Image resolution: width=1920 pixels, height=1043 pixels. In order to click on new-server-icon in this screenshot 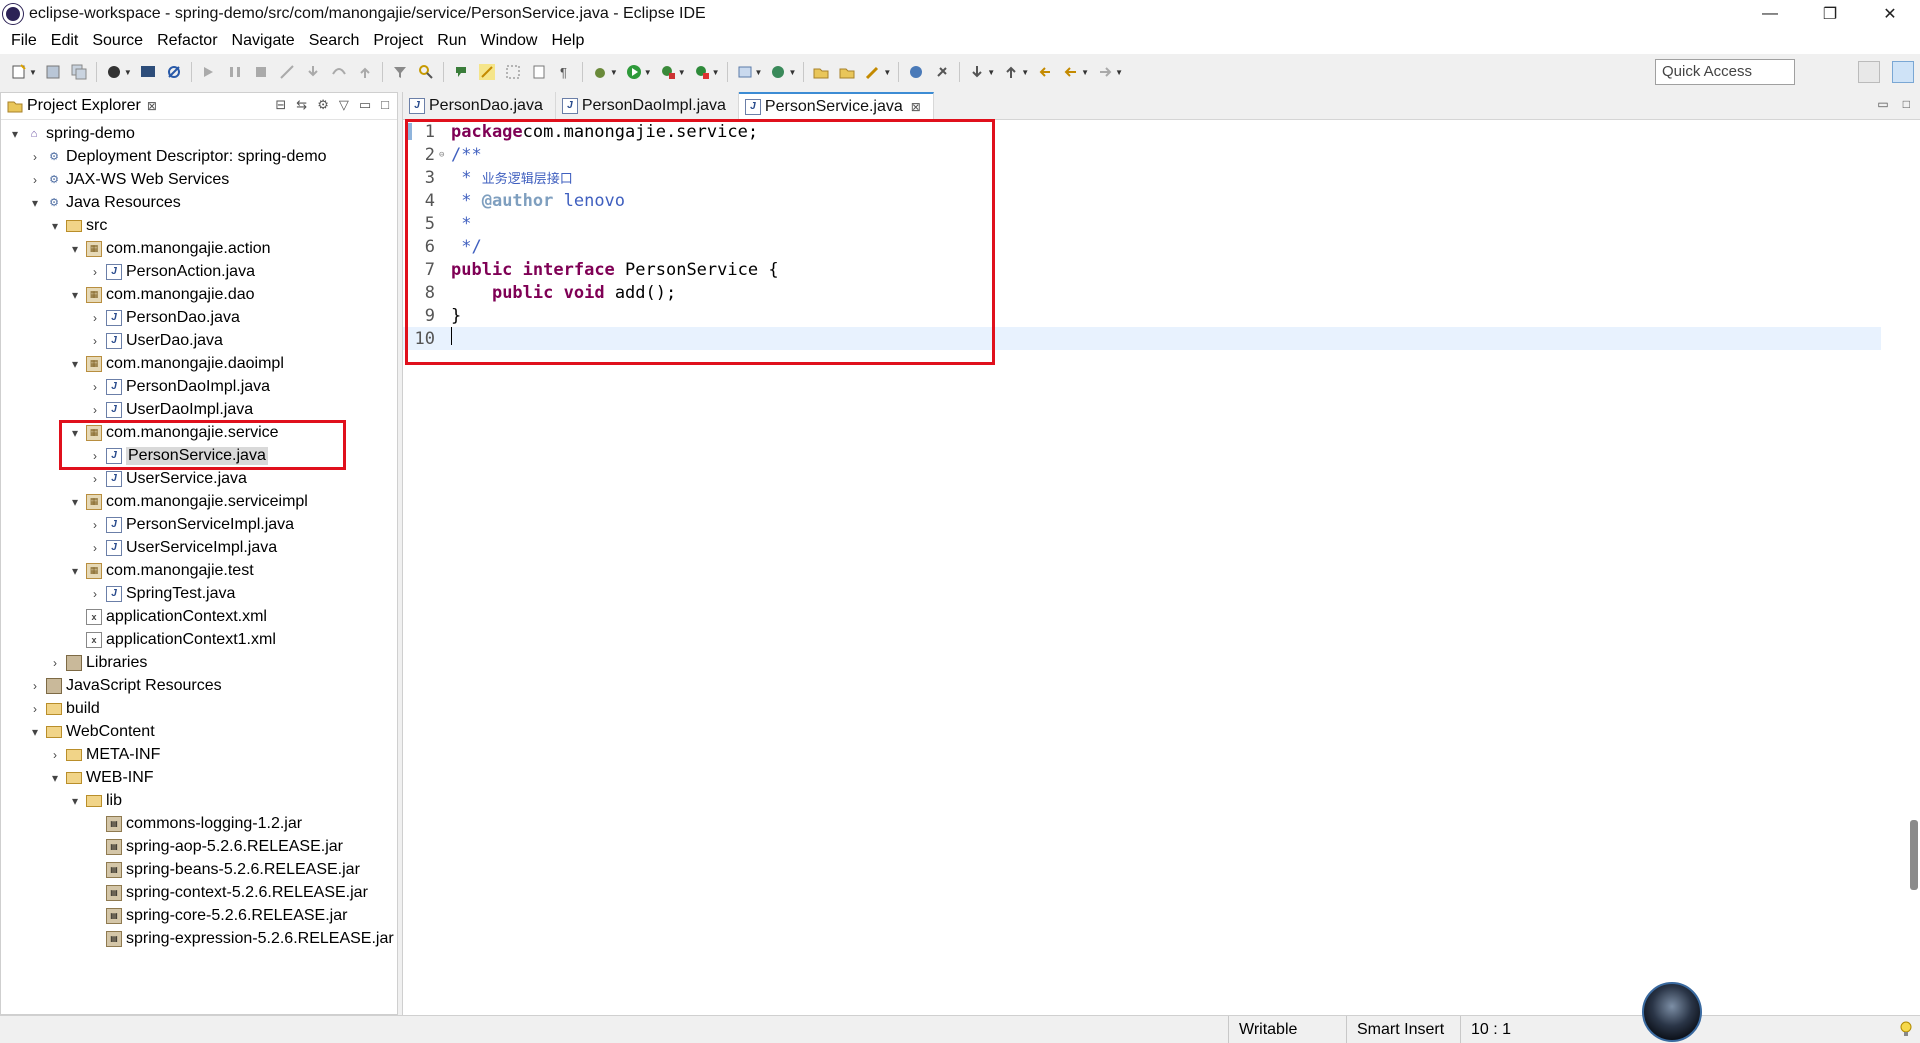, I will do `click(745, 72)`.